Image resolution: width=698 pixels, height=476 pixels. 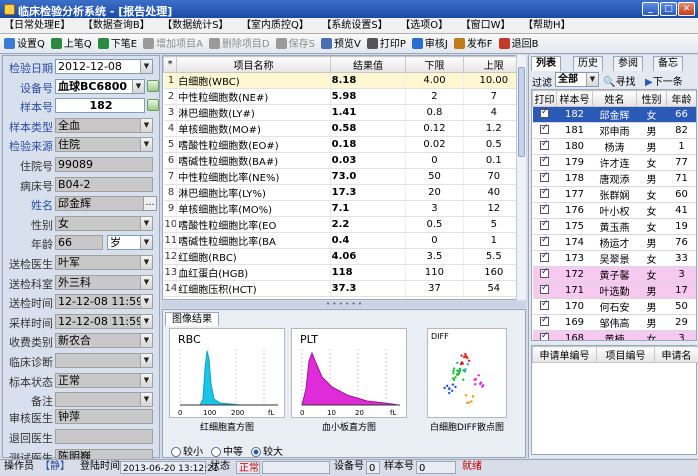 What do you see at coordinates (104, 301) in the screenshot?
I see `field-12: 12-12-08 11:59:21▼` at bounding box center [104, 301].